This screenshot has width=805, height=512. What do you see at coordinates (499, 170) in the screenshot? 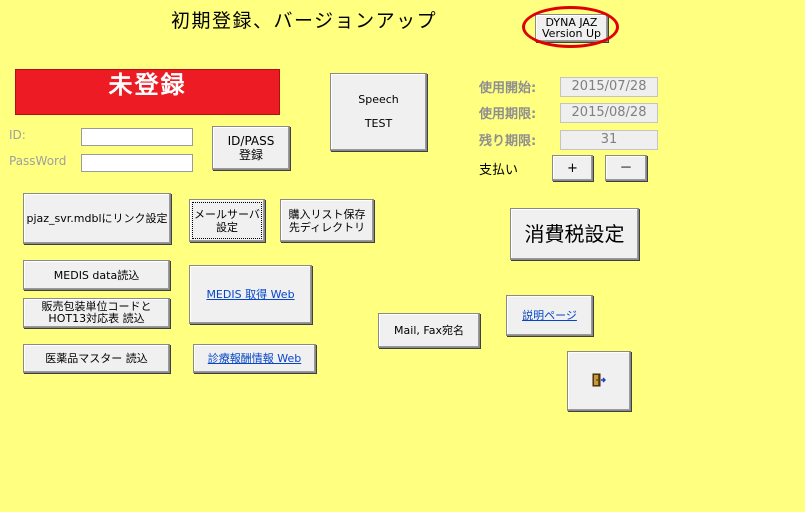
I see `payment-label: 支払い` at bounding box center [499, 170].